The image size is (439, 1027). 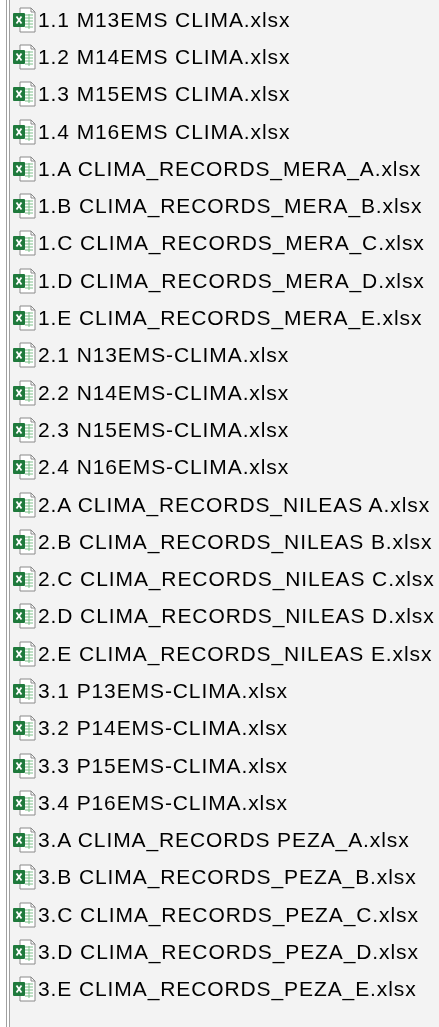 I want to click on file-name: 3.1 P13EMS-CLIMA.xlsx, so click(x=163, y=691).